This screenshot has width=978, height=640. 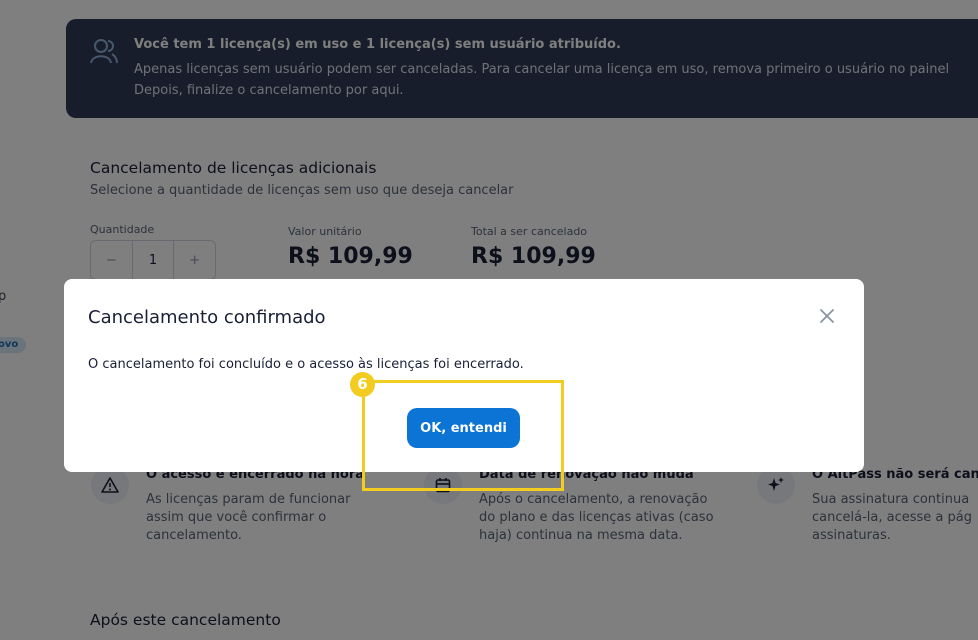 What do you see at coordinates (207, 317) in the screenshot?
I see `modal-title: Cancelamento confirmado` at bounding box center [207, 317].